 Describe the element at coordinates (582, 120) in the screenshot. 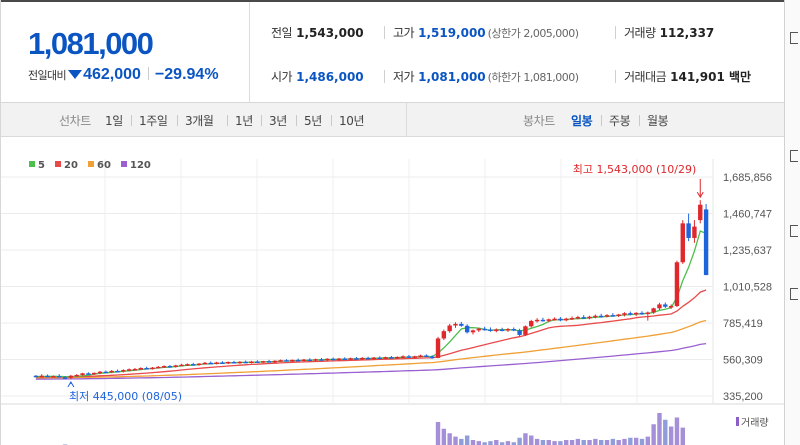

I see `candle-tab-daily: 일봉` at that location.